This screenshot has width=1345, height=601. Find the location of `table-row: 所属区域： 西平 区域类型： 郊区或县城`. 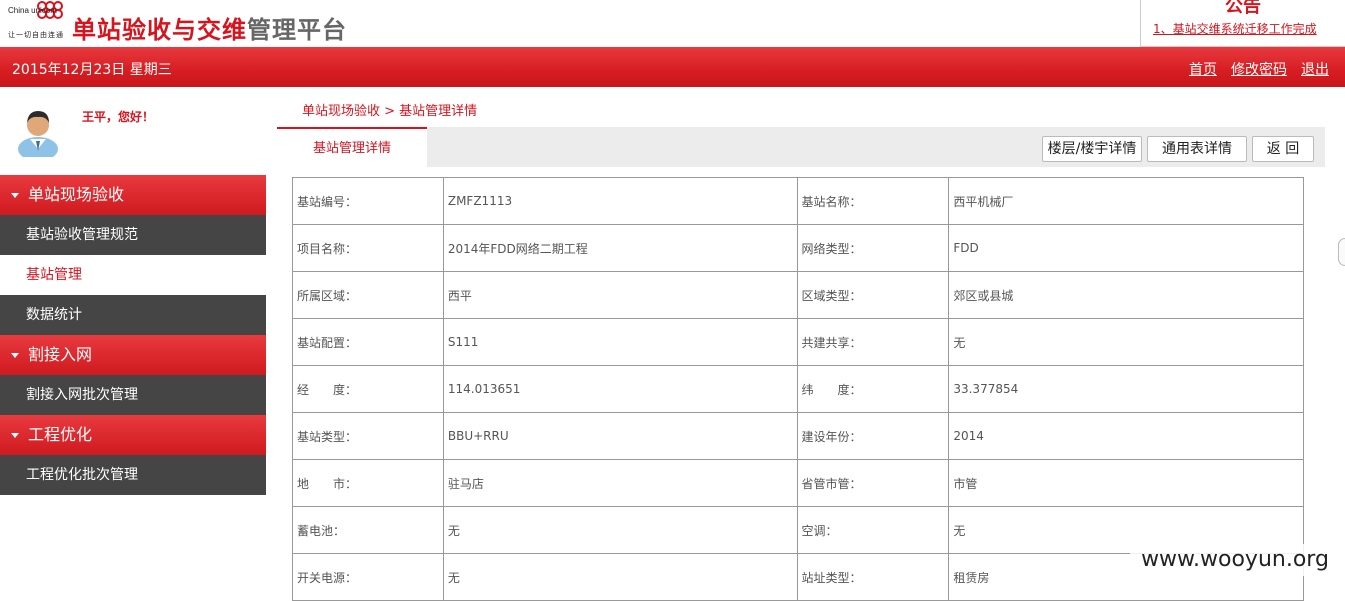

table-row: 所属区域： 西平 区域类型： 郊区或县城 is located at coordinates (798, 295).